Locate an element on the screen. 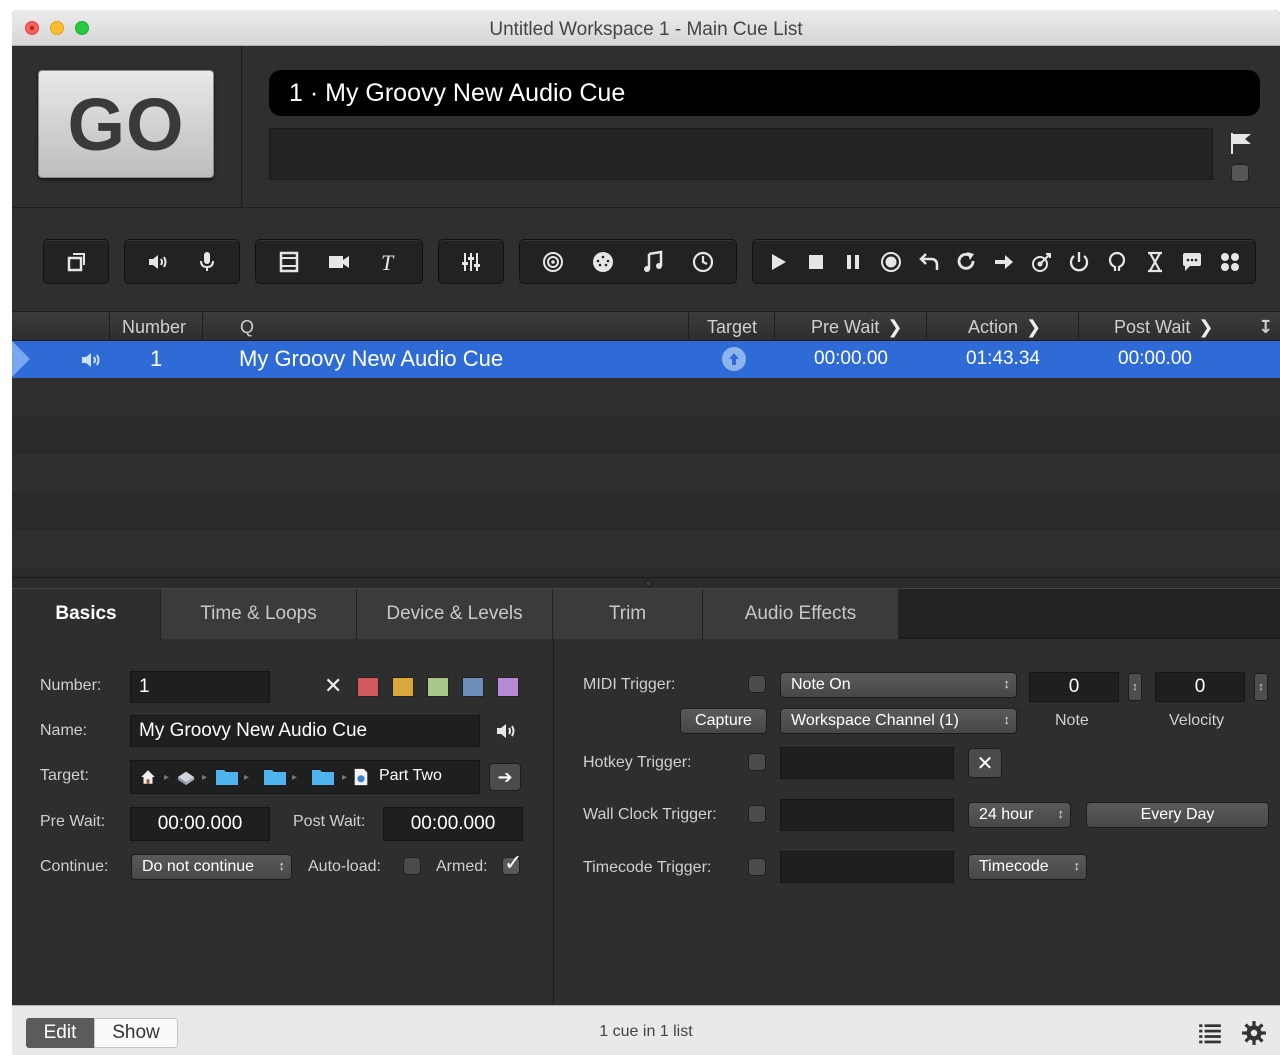  svg-text: T is located at coordinates (388, 262).